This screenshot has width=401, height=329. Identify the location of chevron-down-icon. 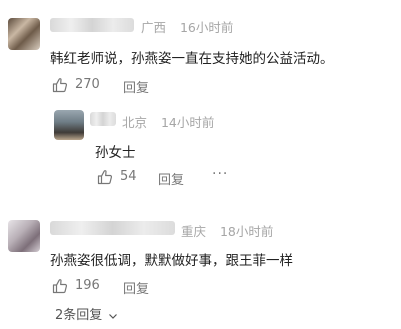
(113, 316).